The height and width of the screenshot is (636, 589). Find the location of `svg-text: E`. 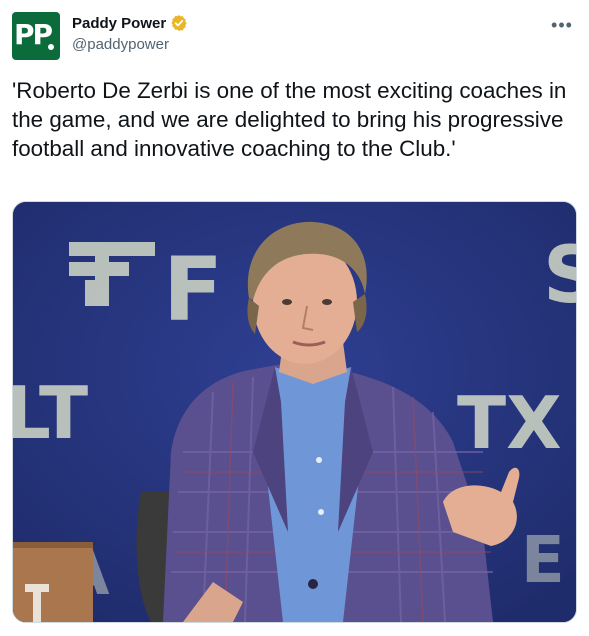

svg-text: E is located at coordinates (543, 561).